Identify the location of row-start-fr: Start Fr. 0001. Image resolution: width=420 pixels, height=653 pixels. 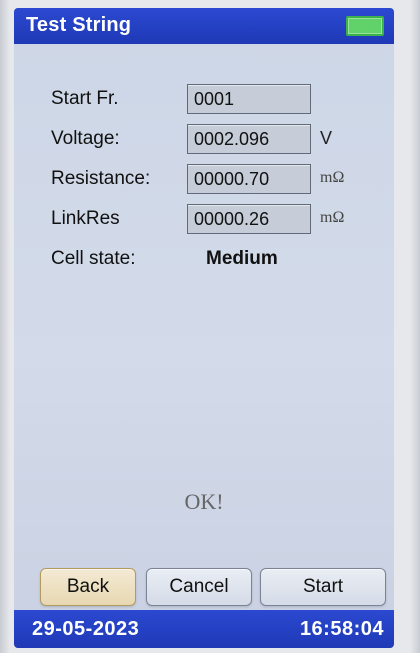
(204, 99).